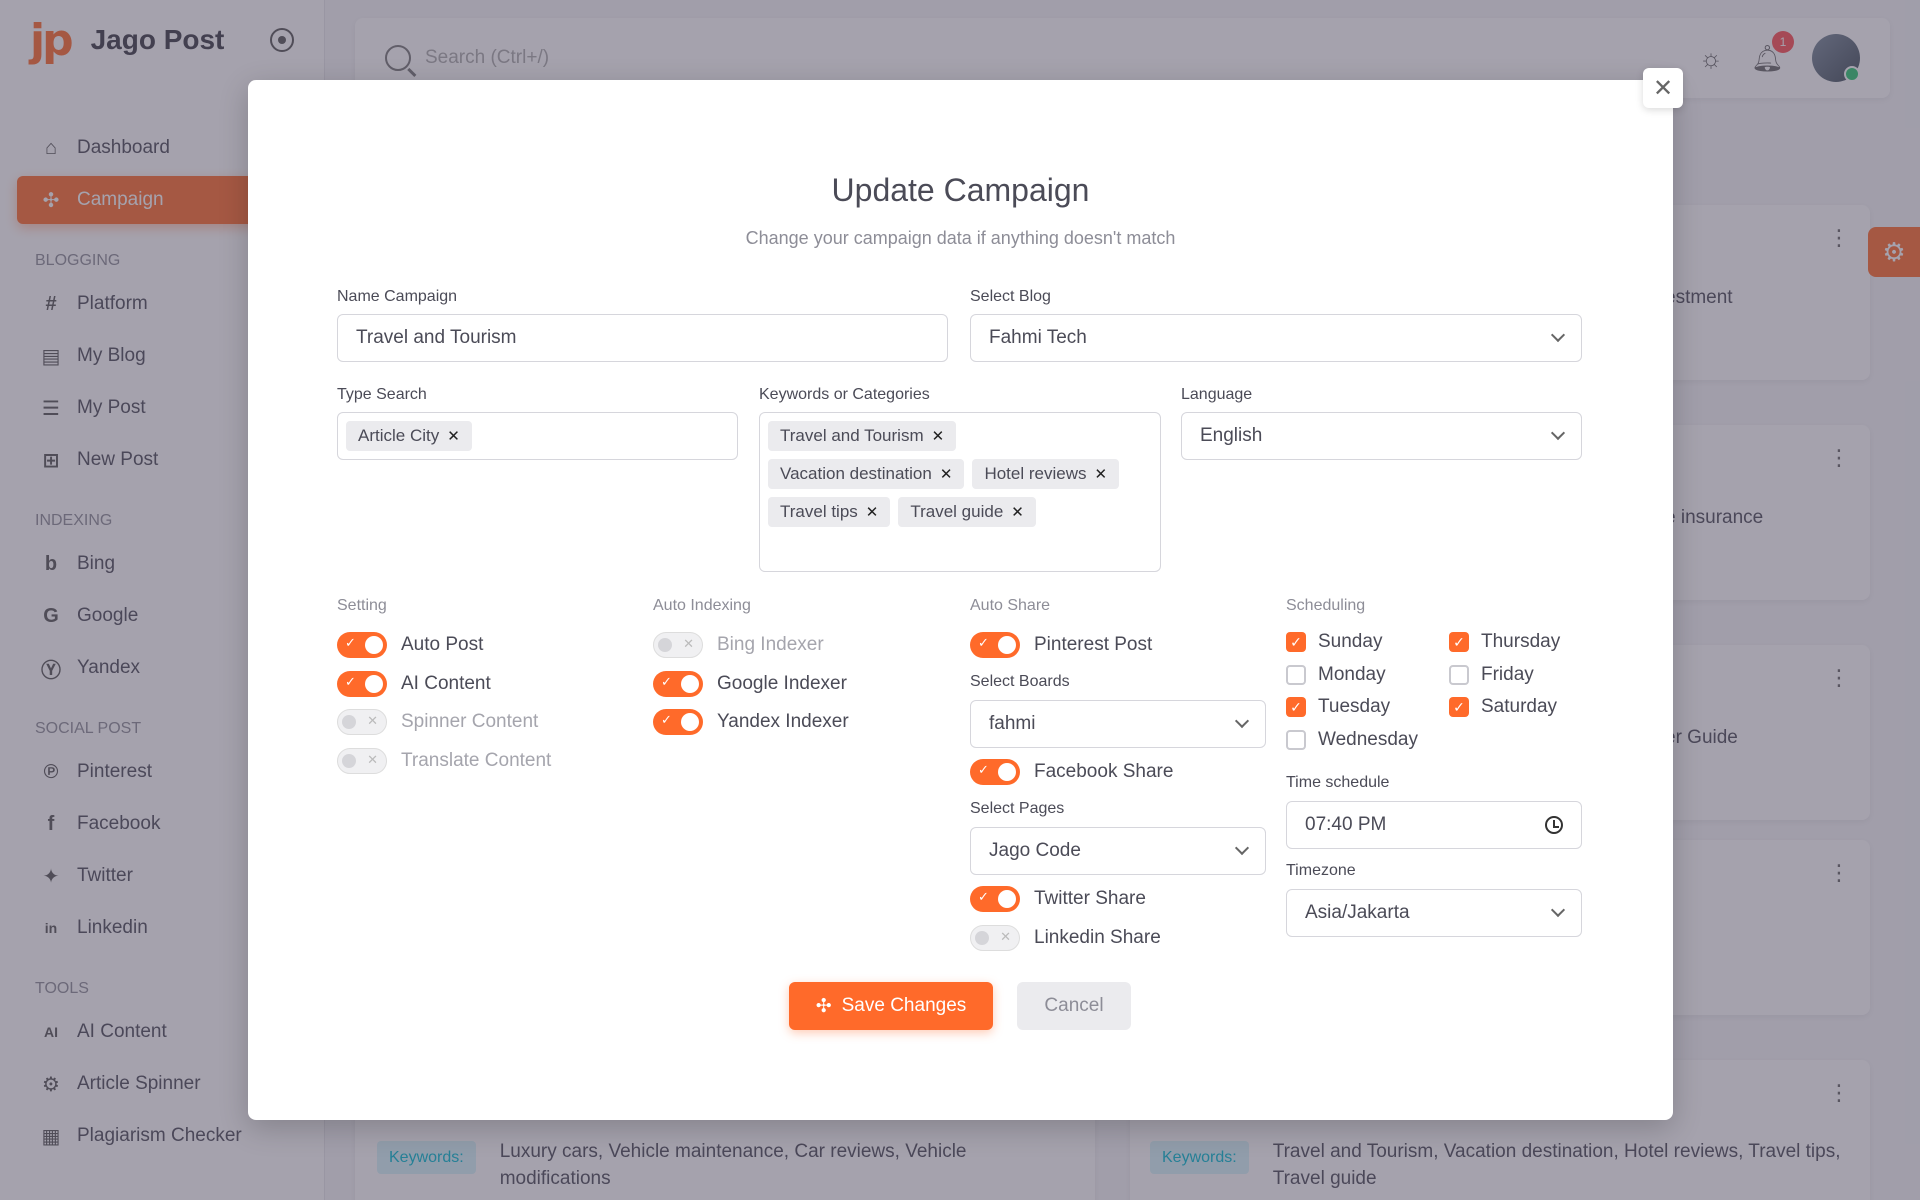  What do you see at coordinates (770, 644) in the screenshot?
I see `toggle-label: Bing Indexer` at bounding box center [770, 644].